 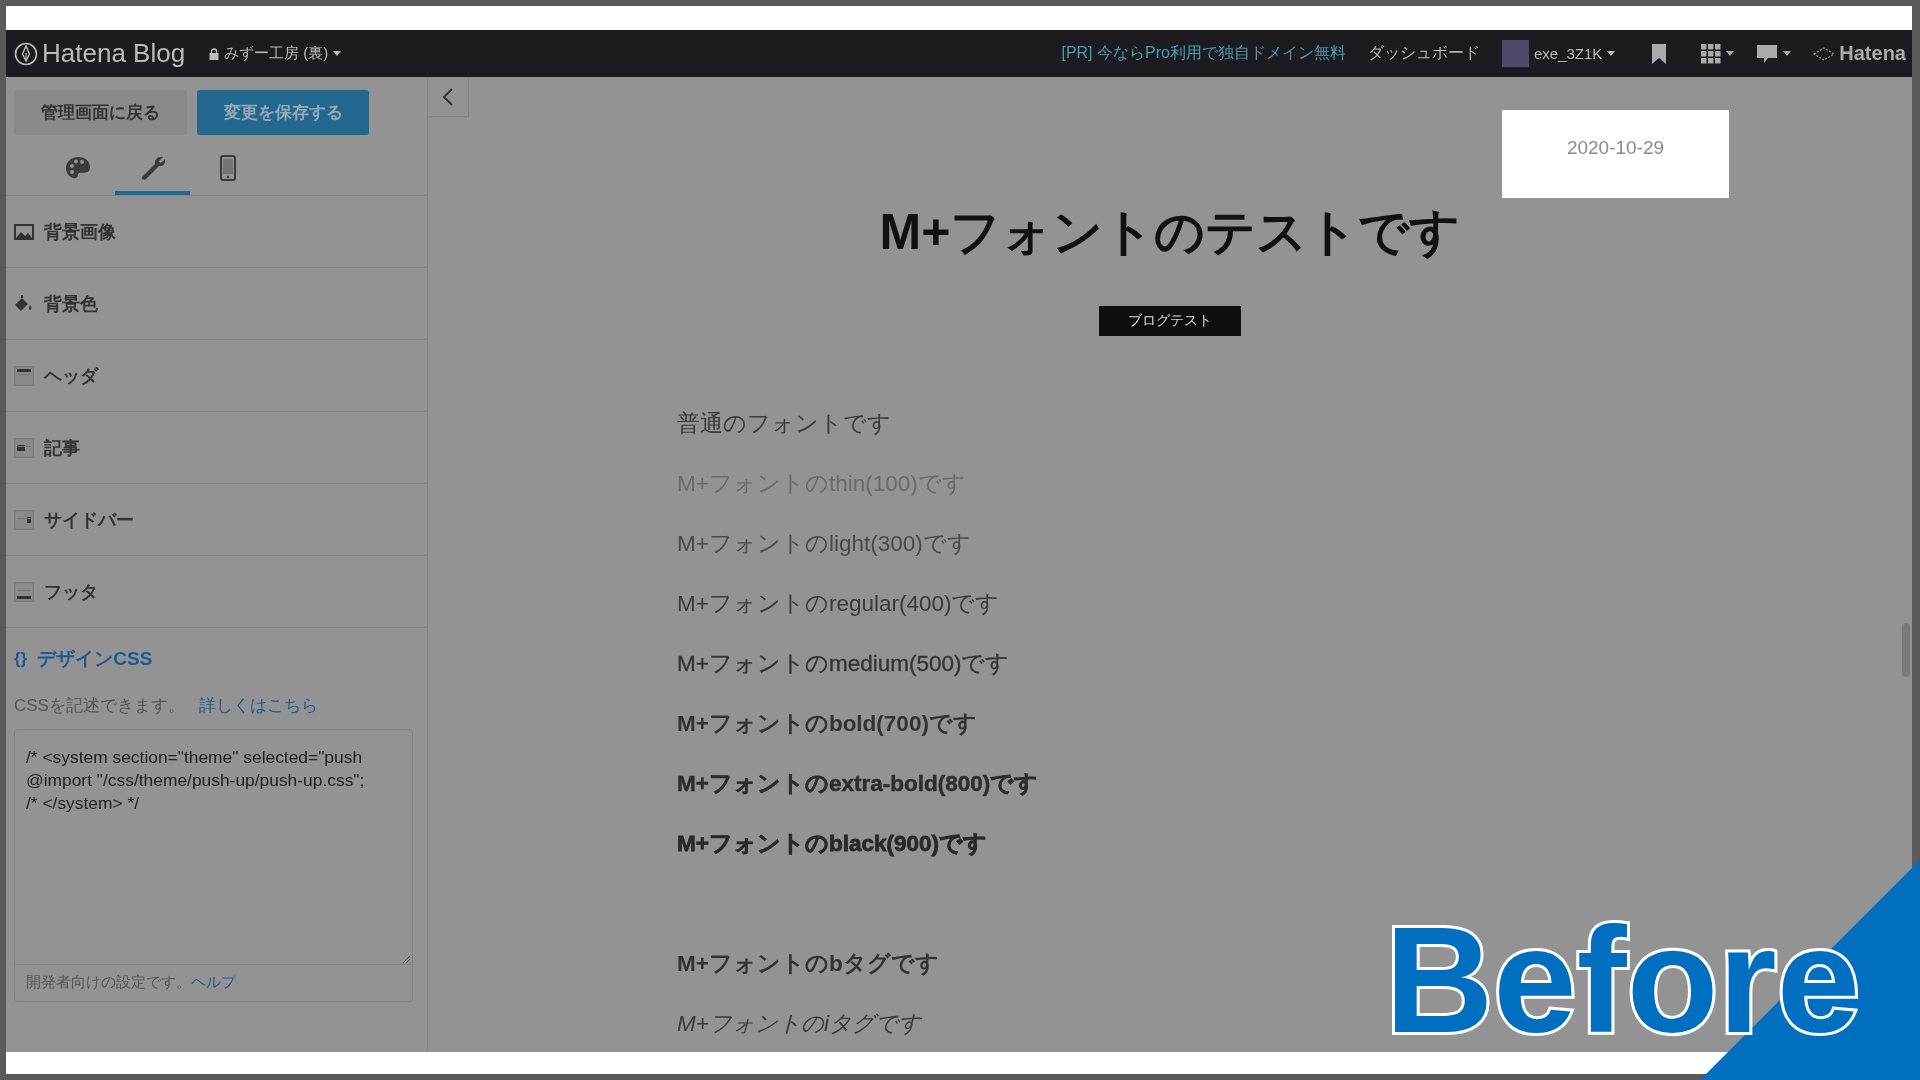 I want to click on back-button: 管理画面に戻る, so click(x=100, y=112).